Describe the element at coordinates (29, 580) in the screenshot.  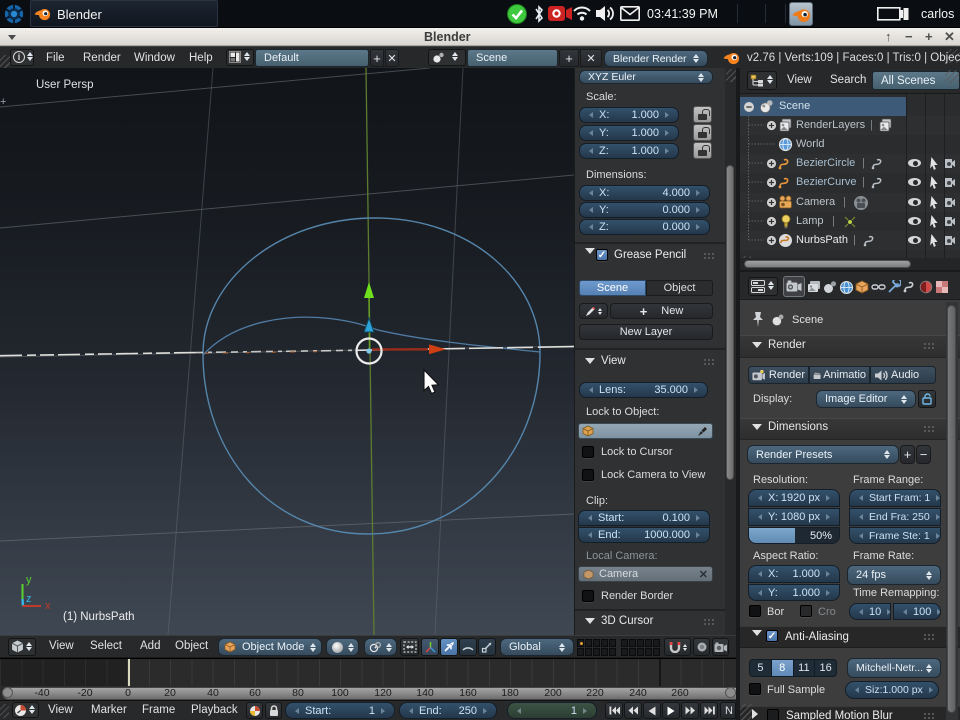
I see `svg-text: y` at that location.